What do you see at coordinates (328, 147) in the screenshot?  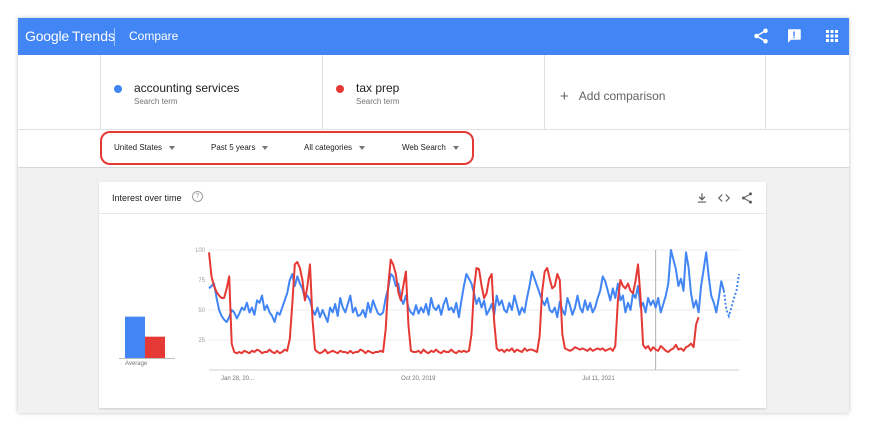 I see `category-value: All categories` at bounding box center [328, 147].